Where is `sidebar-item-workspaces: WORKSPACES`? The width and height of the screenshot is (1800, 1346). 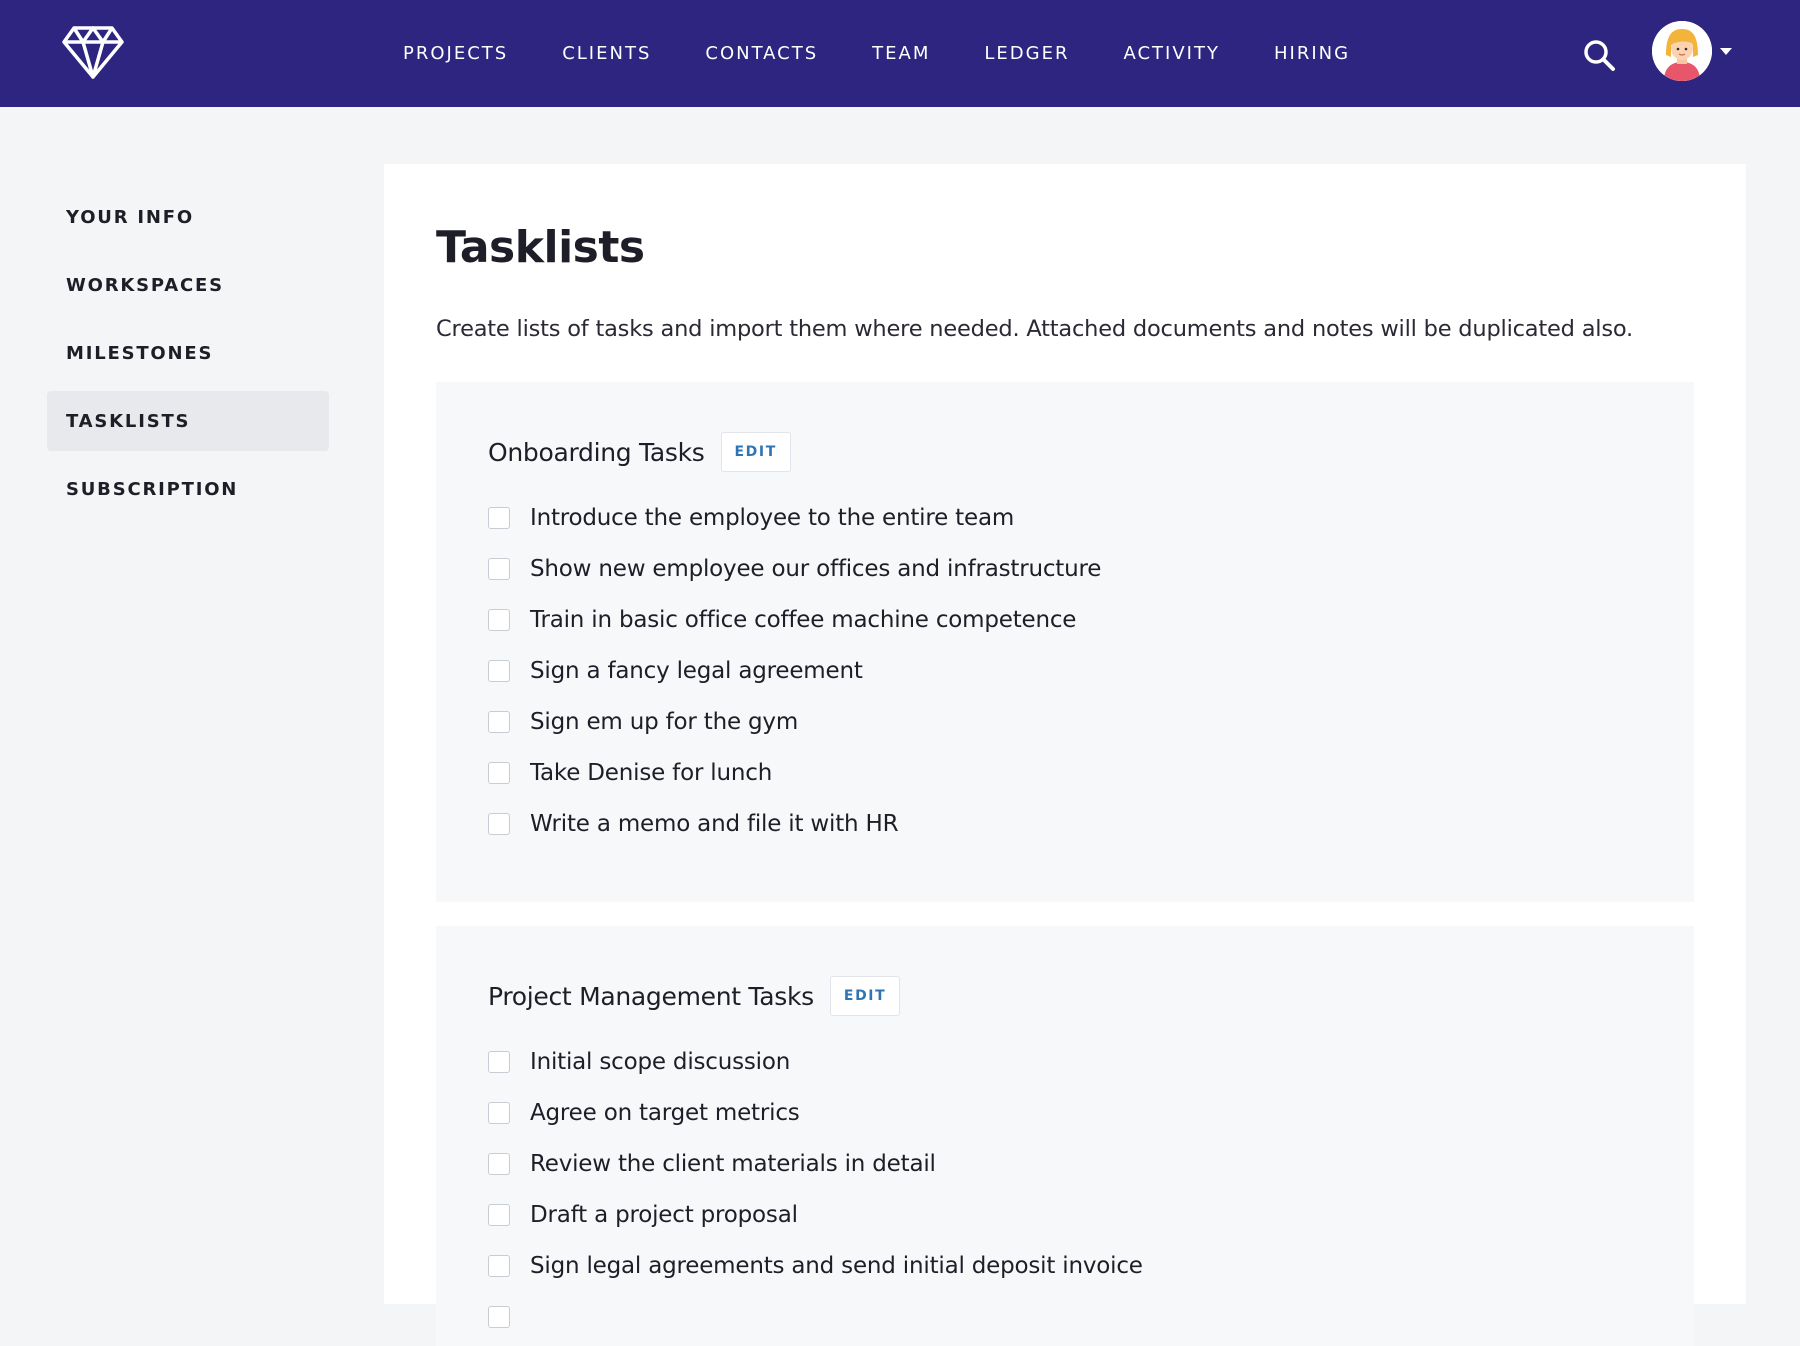 sidebar-item-workspaces: WORKSPACES is located at coordinates (188, 285).